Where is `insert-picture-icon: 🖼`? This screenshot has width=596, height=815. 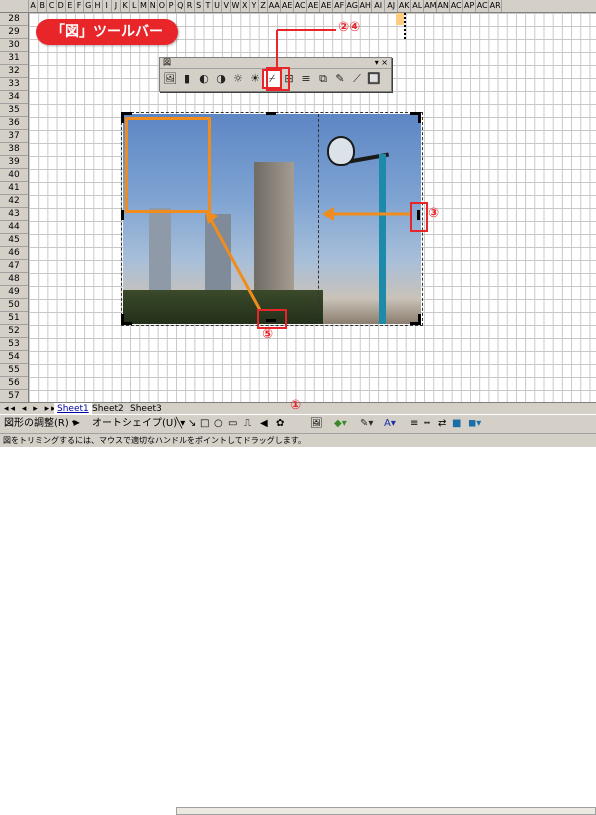 insert-picture-icon: 🖼 is located at coordinates (316, 424).